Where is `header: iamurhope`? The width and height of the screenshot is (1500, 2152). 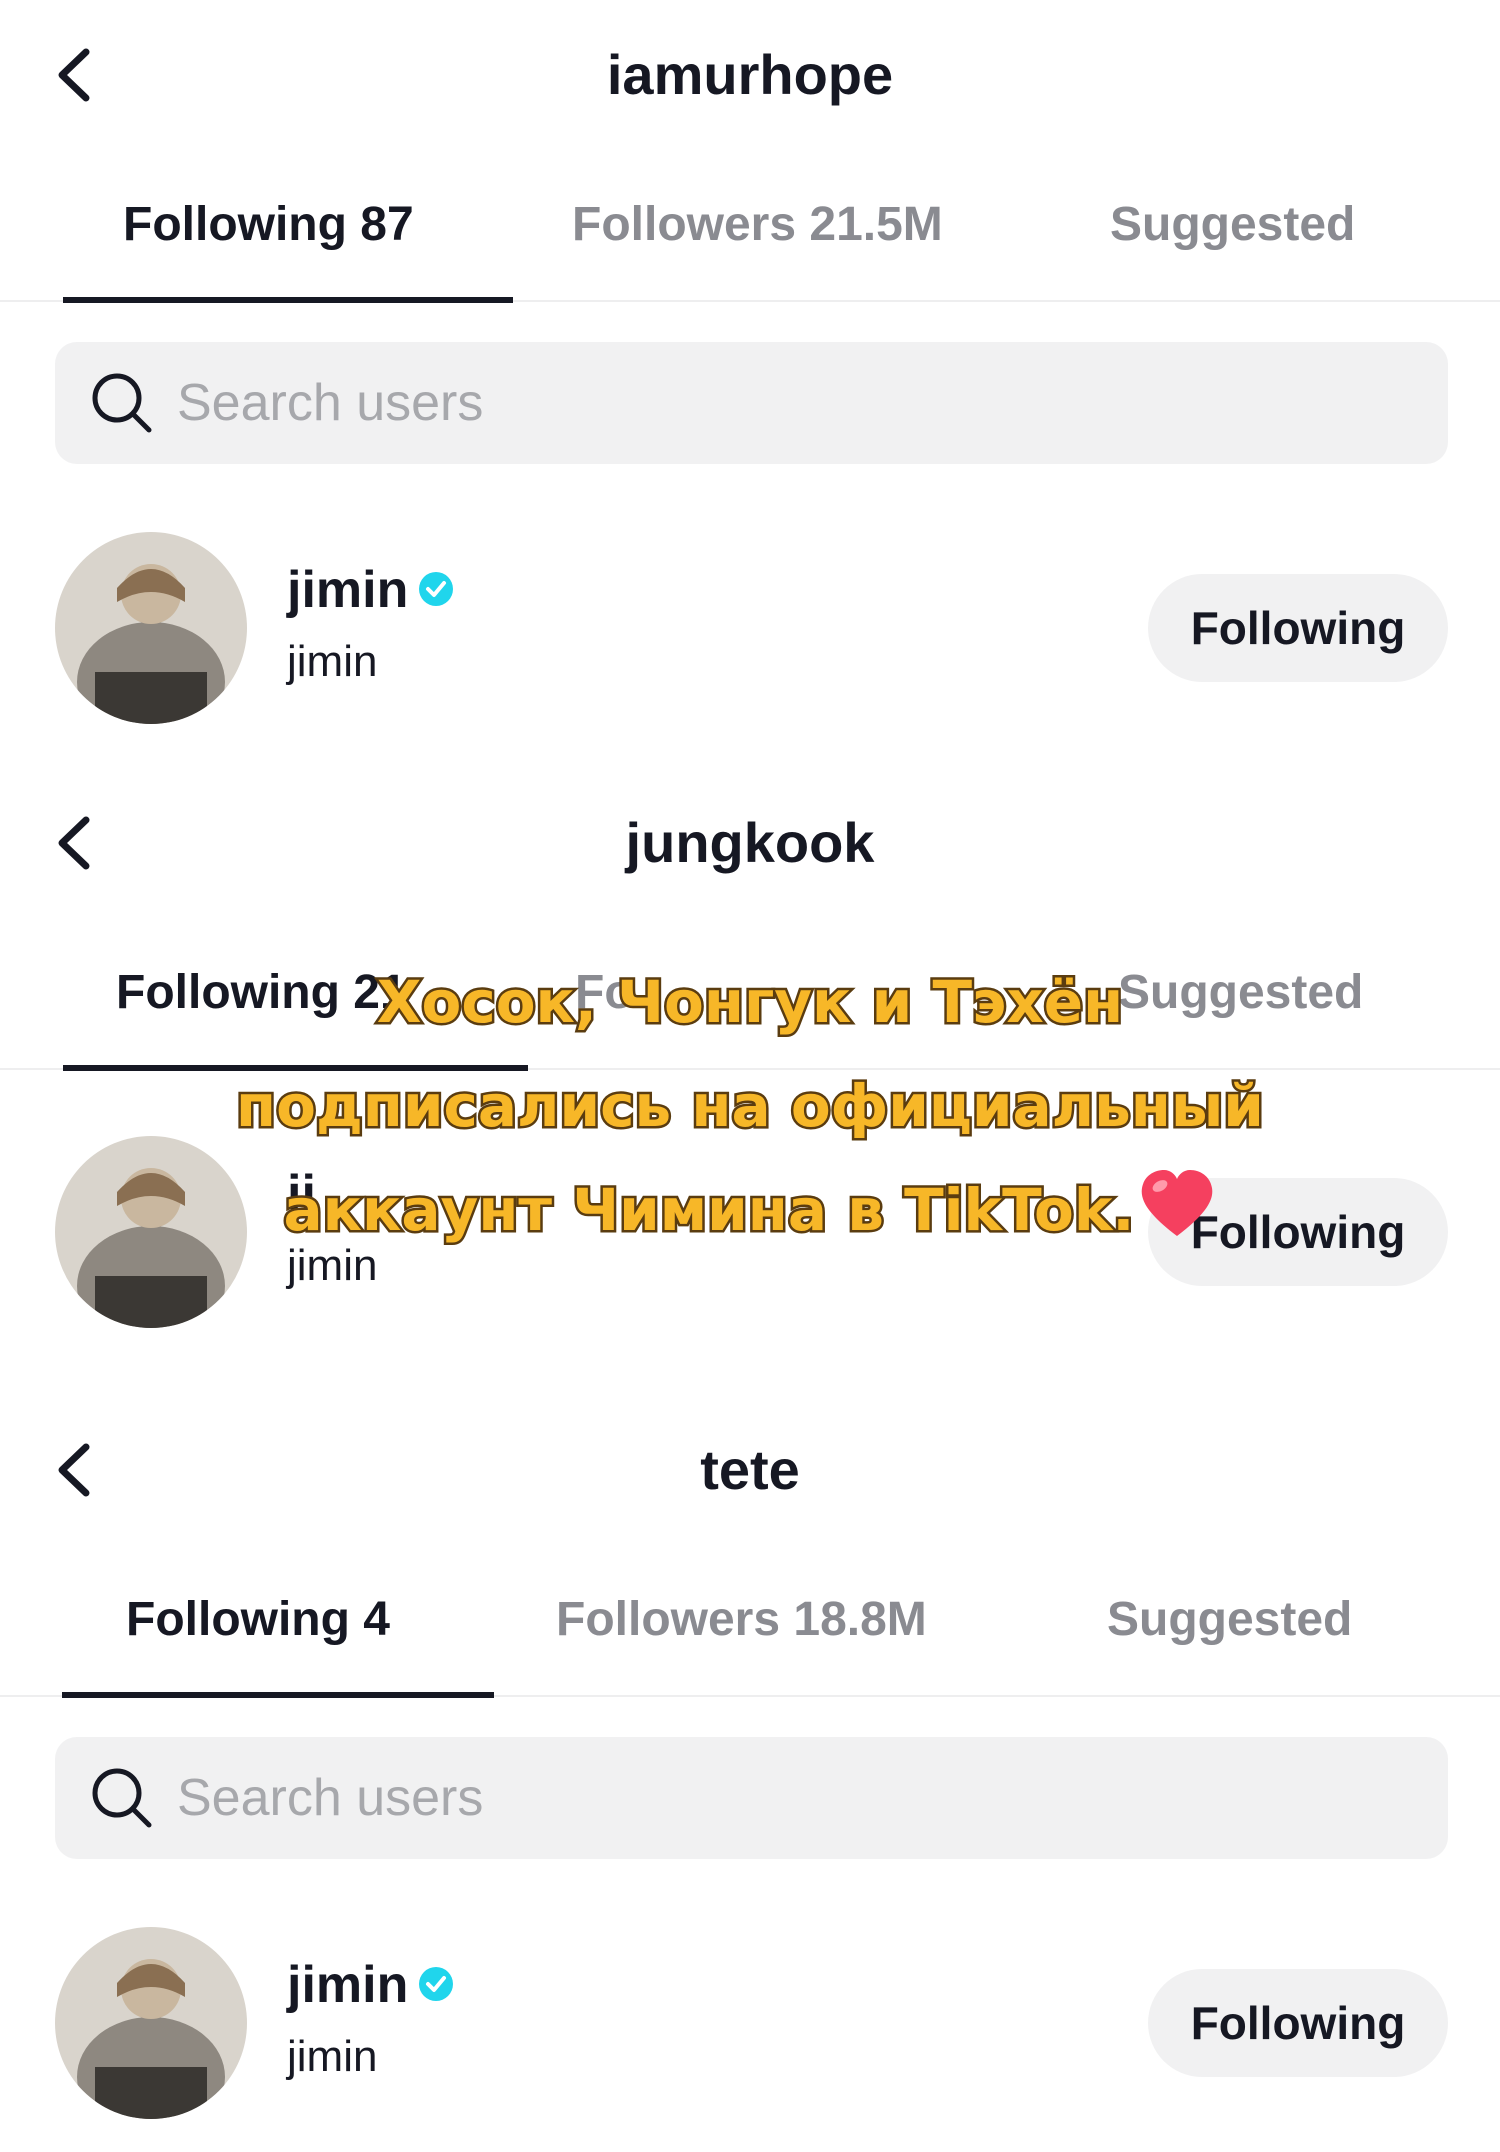
header: iamurhope is located at coordinates (750, 75).